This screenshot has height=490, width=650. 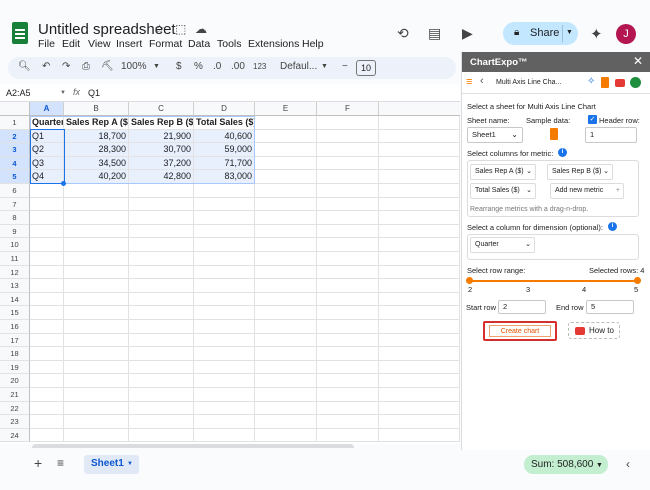 I want to click on data-cell: 34,500, so click(x=96, y=163).